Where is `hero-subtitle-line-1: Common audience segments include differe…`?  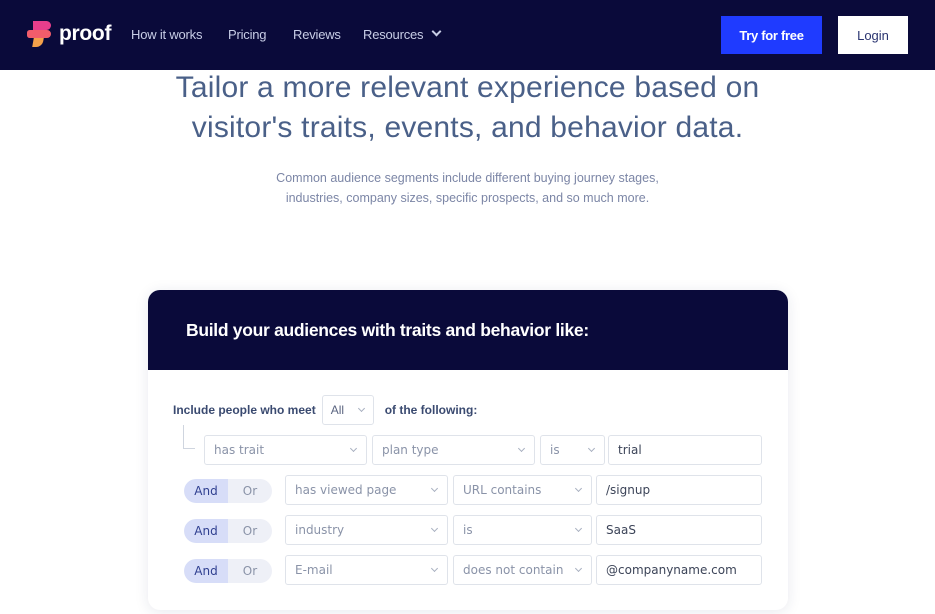 hero-subtitle-line-1: Common audience segments include differe… is located at coordinates (467, 178).